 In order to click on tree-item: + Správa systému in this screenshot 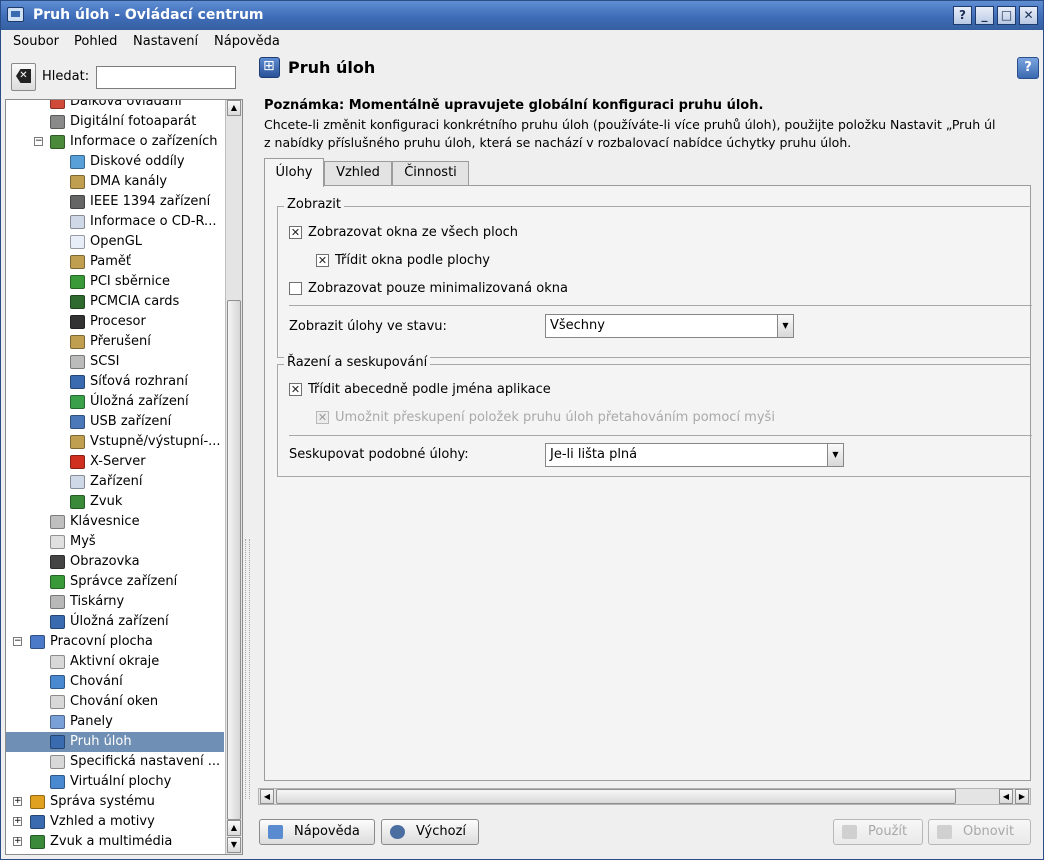, I will do `click(115, 802)`.